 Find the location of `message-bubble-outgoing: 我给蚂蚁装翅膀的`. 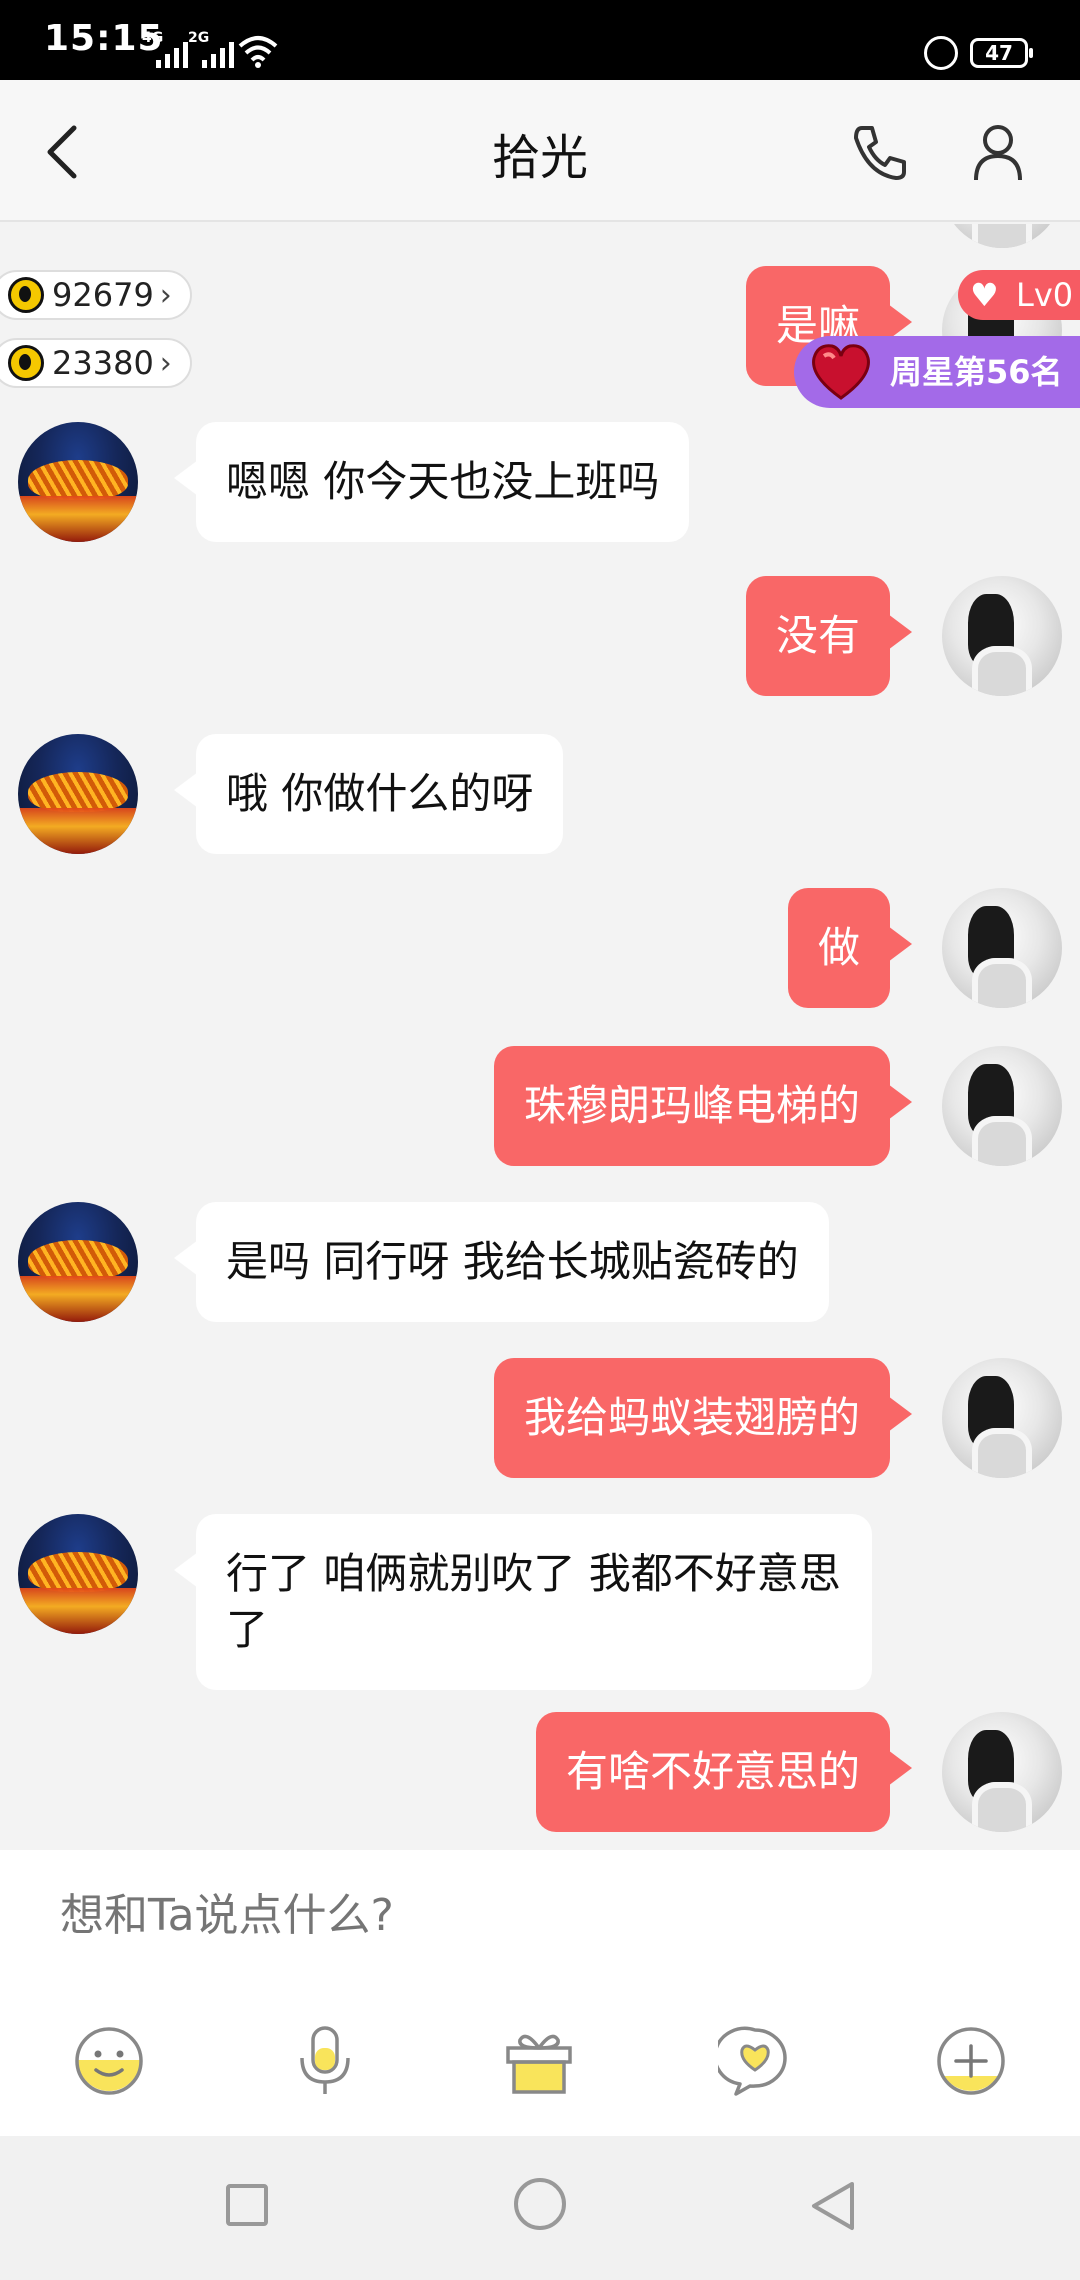

message-bubble-outgoing: 我给蚂蚁装翅膀的 is located at coordinates (703, 1418).